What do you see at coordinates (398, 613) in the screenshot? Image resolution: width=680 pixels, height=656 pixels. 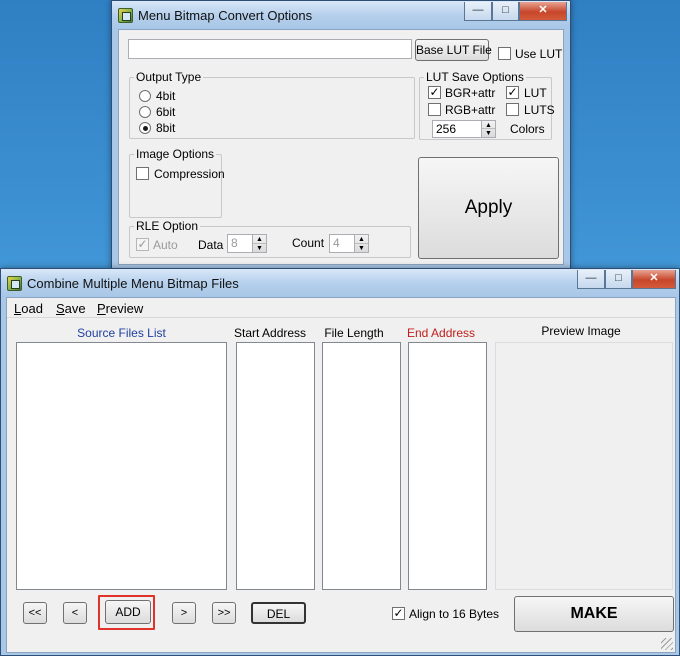 I see `align-16-bytes-checkbox: ✓` at bounding box center [398, 613].